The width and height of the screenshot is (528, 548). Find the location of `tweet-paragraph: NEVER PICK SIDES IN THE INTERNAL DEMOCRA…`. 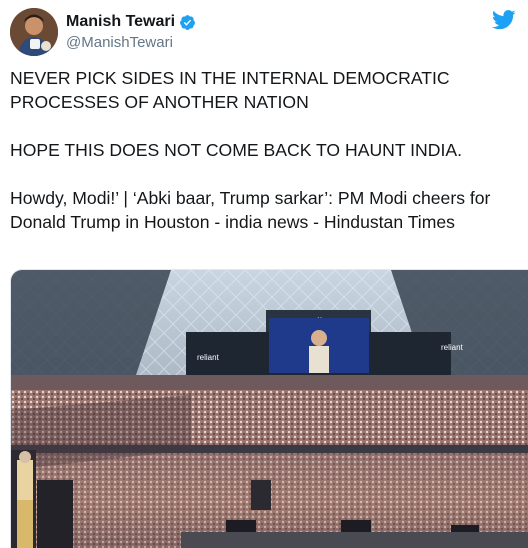

tweet-paragraph: NEVER PICK SIDES IN THE INTERNAL DEMOCRA… is located at coordinates (232, 90).